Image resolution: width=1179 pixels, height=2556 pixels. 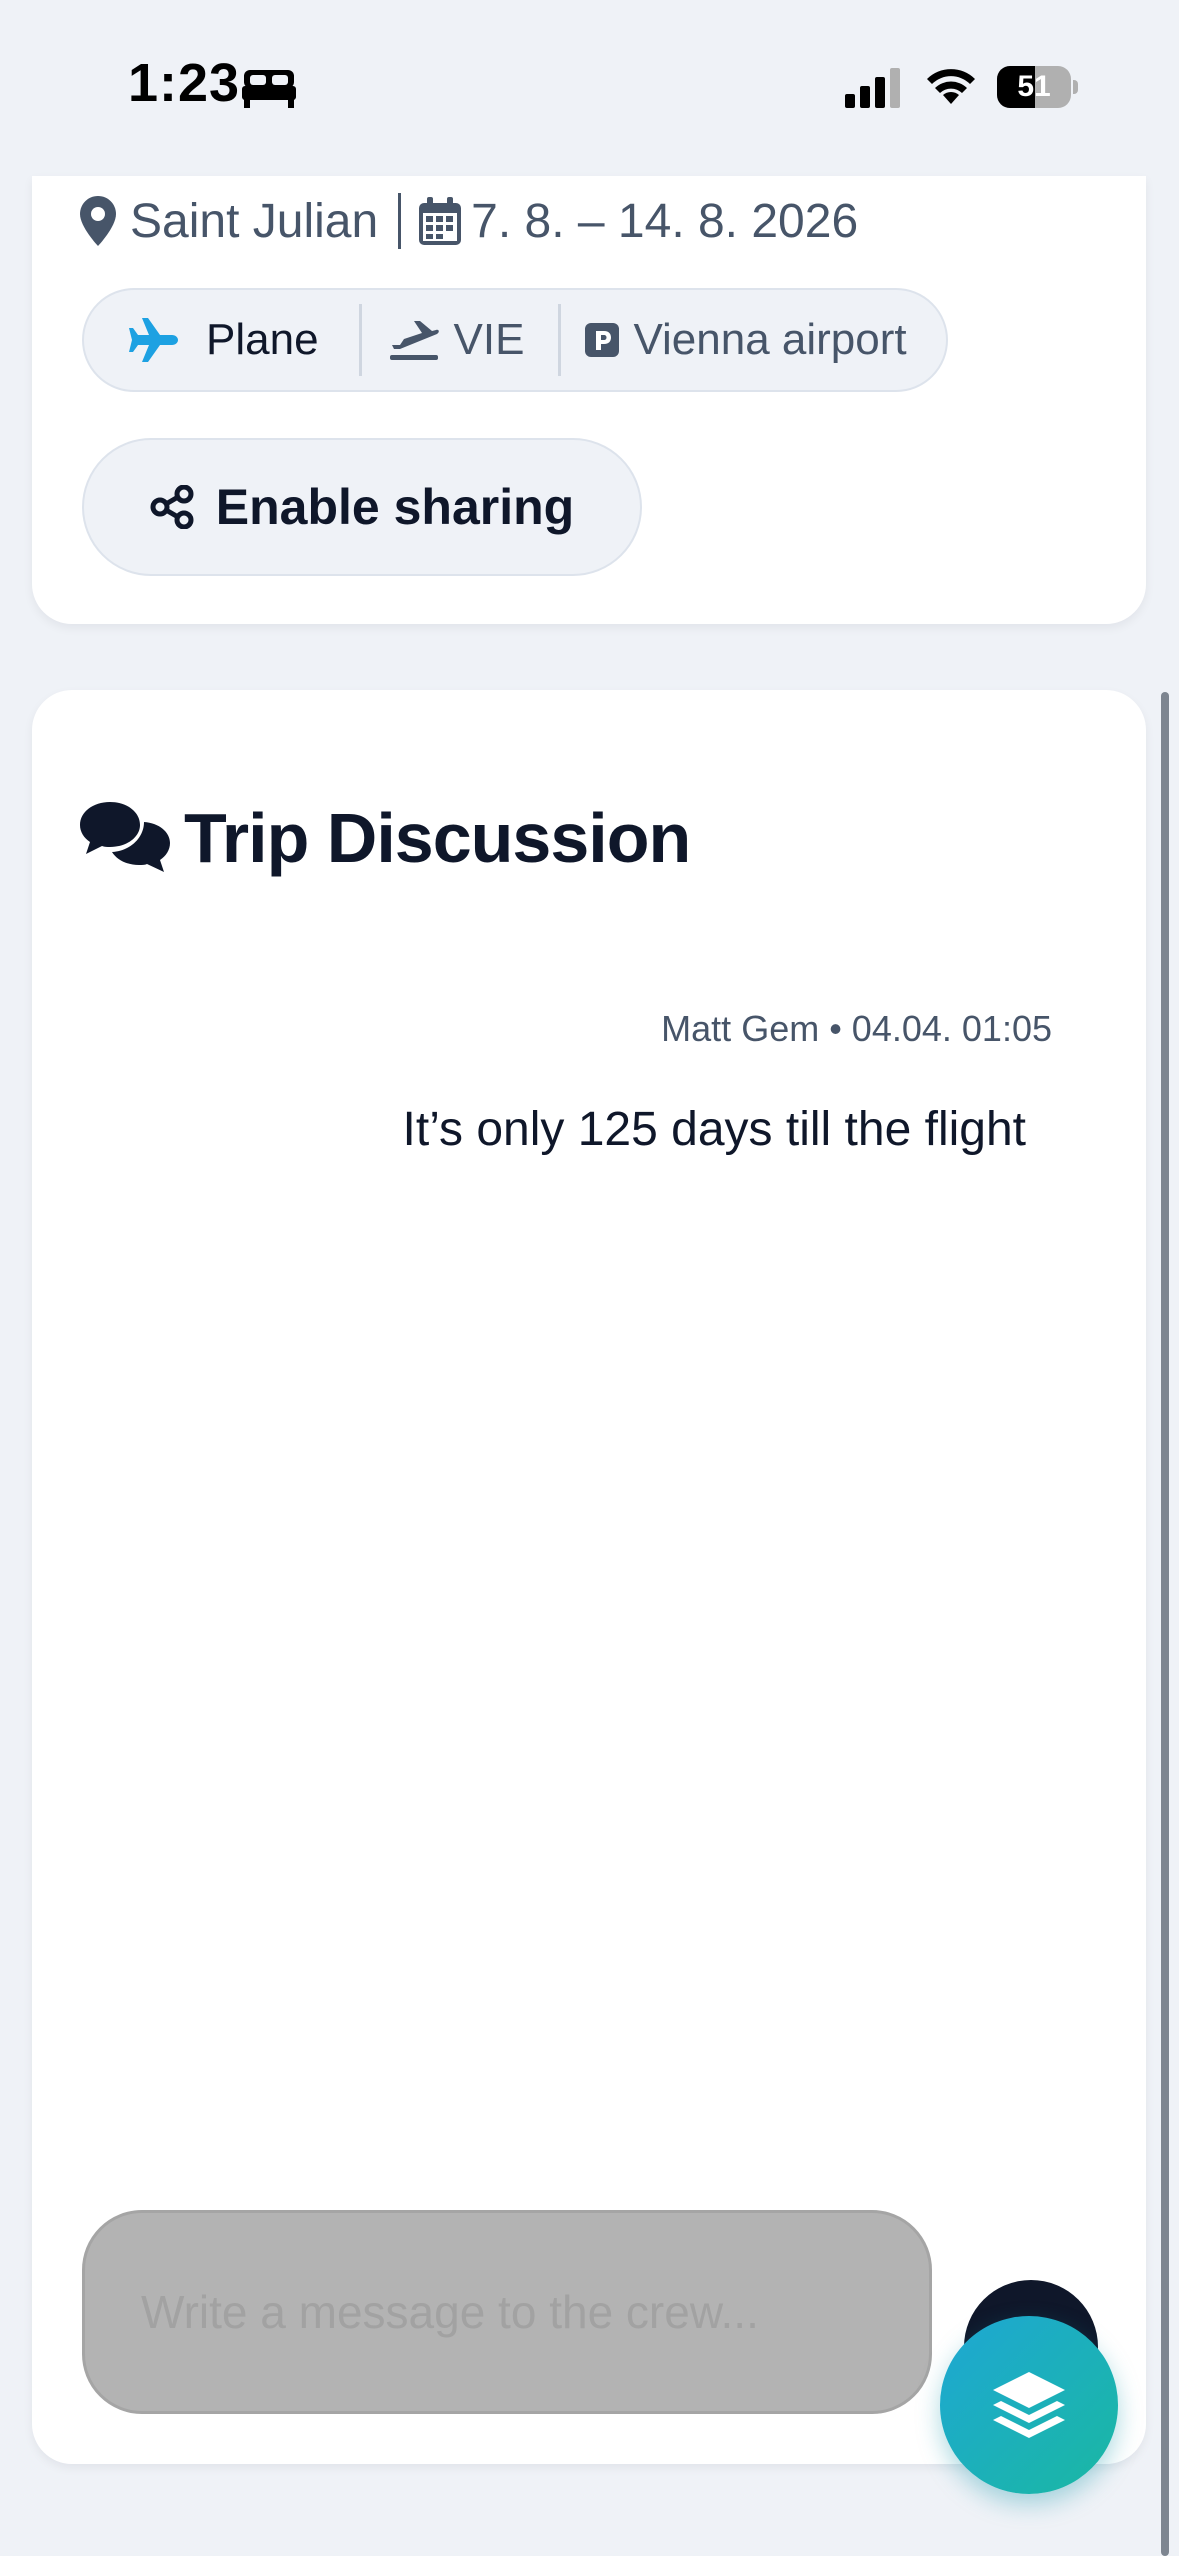 What do you see at coordinates (153, 340) in the screenshot?
I see `plane-icon` at bounding box center [153, 340].